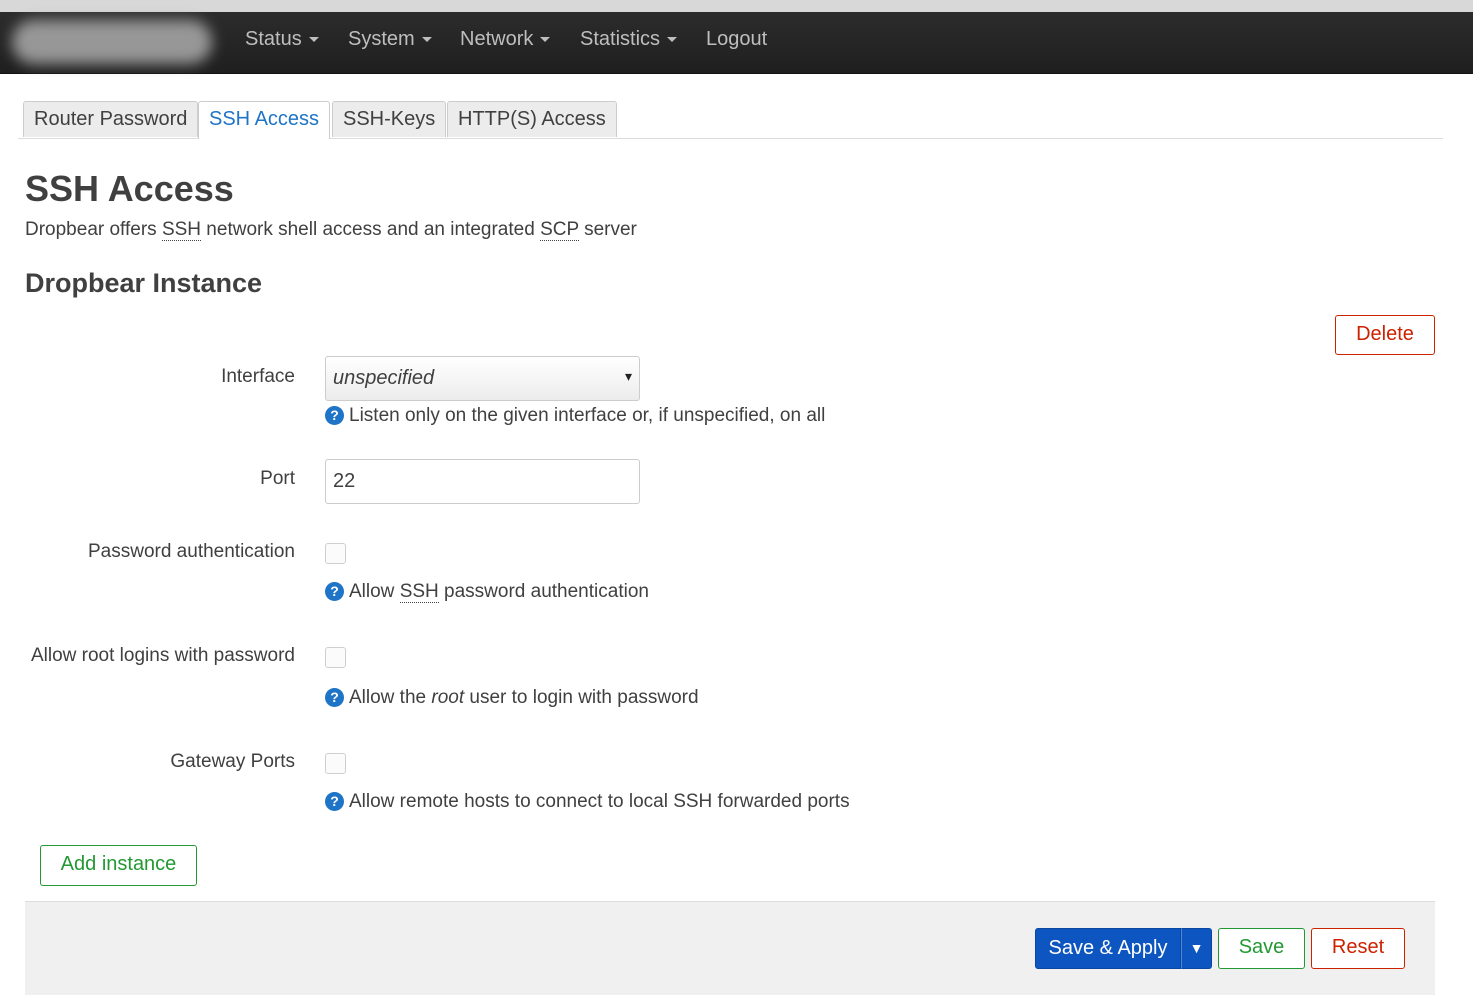 This screenshot has width=1473, height=995. What do you see at coordinates (581, 697) in the screenshot?
I see `root-login-help-post: user to login with password` at bounding box center [581, 697].